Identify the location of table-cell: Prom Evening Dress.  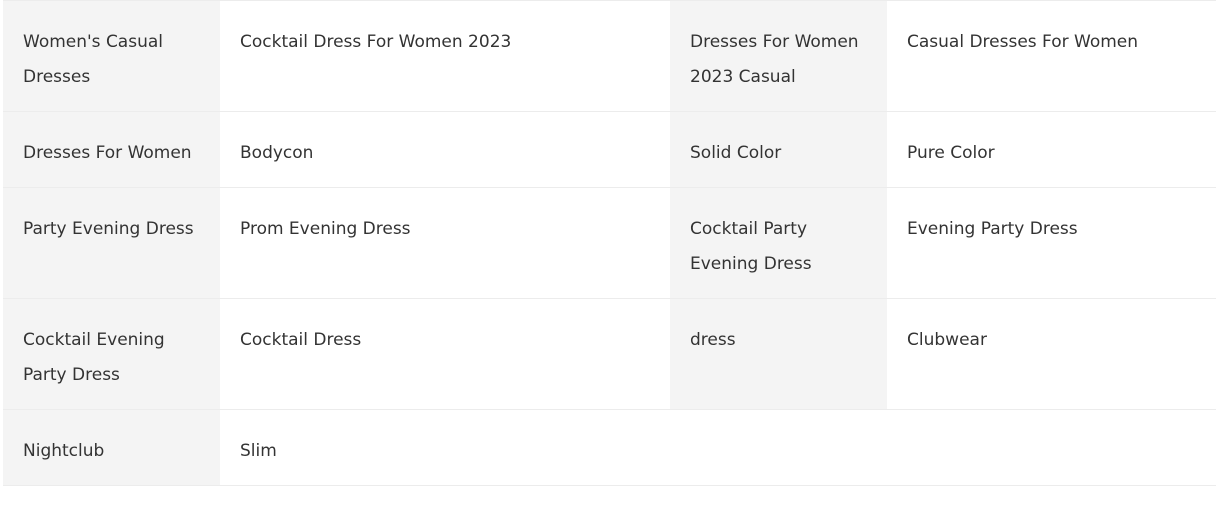
(445, 243).